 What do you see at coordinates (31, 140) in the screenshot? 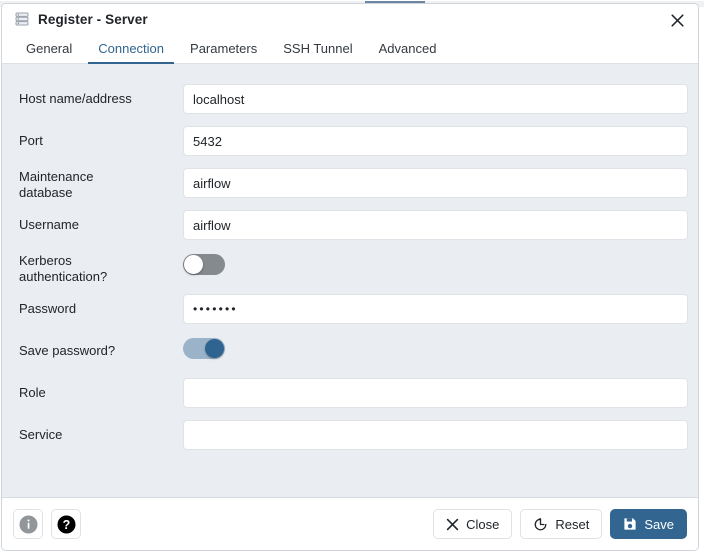
I see `port-label: Port` at bounding box center [31, 140].